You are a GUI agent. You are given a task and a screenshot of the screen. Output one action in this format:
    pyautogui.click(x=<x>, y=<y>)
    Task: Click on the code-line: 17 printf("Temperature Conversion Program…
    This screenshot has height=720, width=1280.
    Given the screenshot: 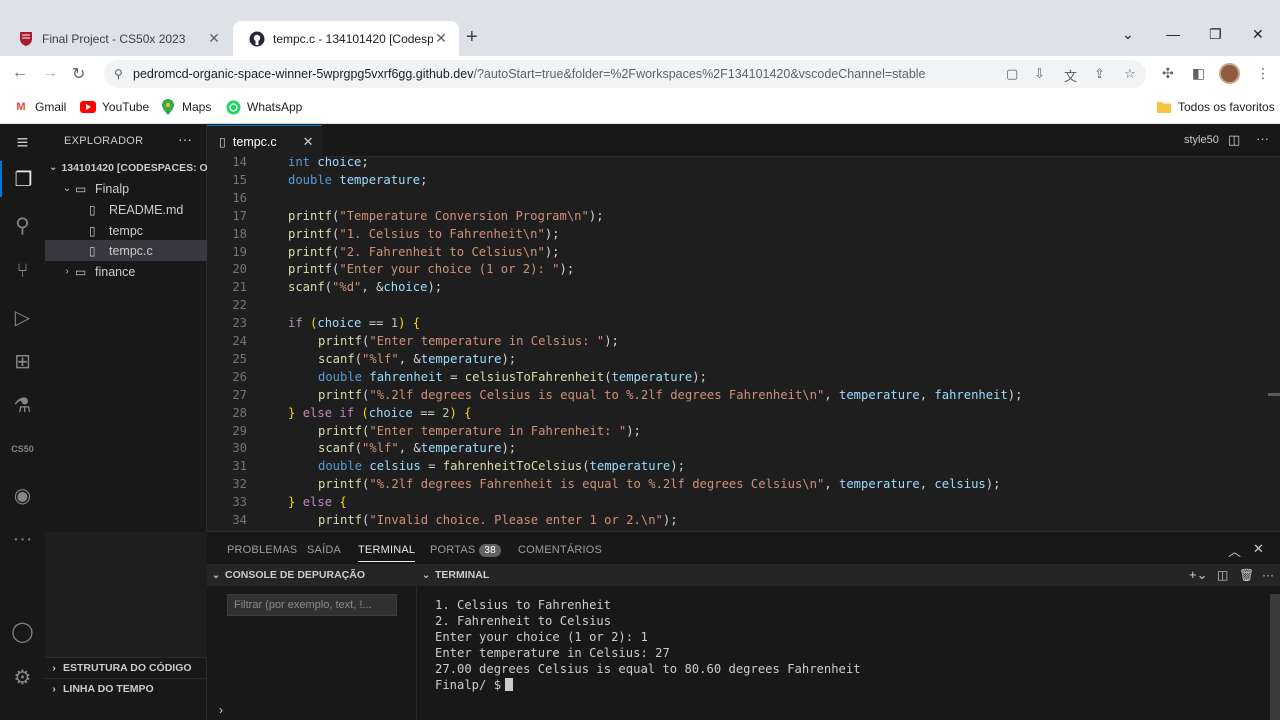 What is the action you would take?
    pyautogui.click(x=737, y=216)
    